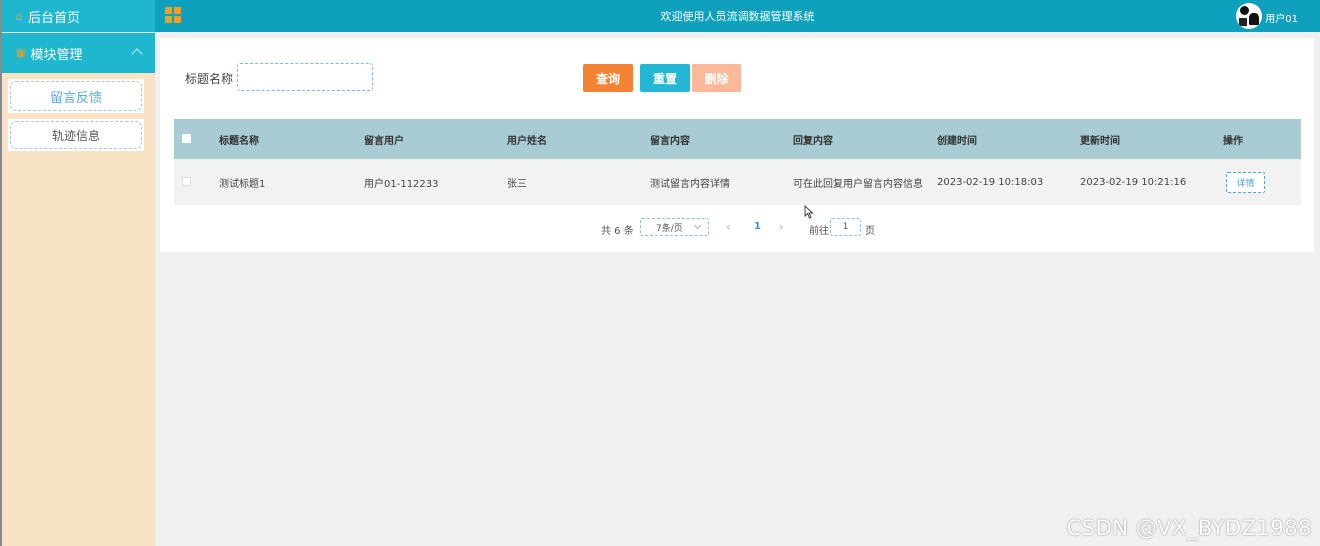 The width and height of the screenshot is (1320, 546). What do you see at coordinates (56, 55) in the screenshot?
I see `sidebar-module-label: 模块管理` at bounding box center [56, 55].